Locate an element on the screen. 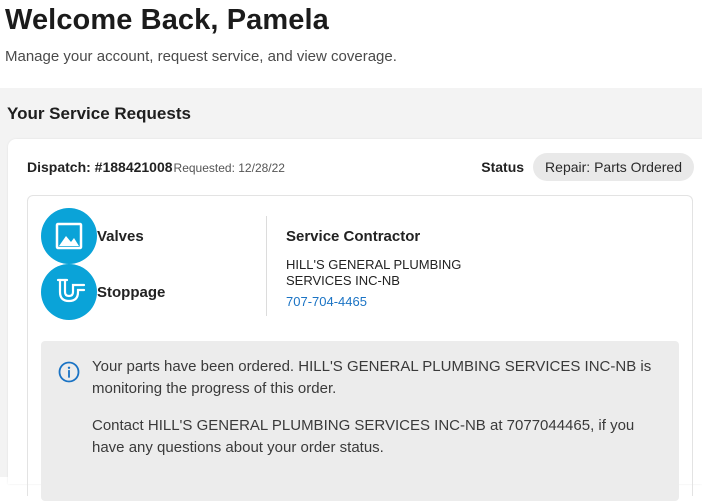 This screenshot has width=702, height=501. contractor-heading: Service Contractor is located at coordinates (353, 236).